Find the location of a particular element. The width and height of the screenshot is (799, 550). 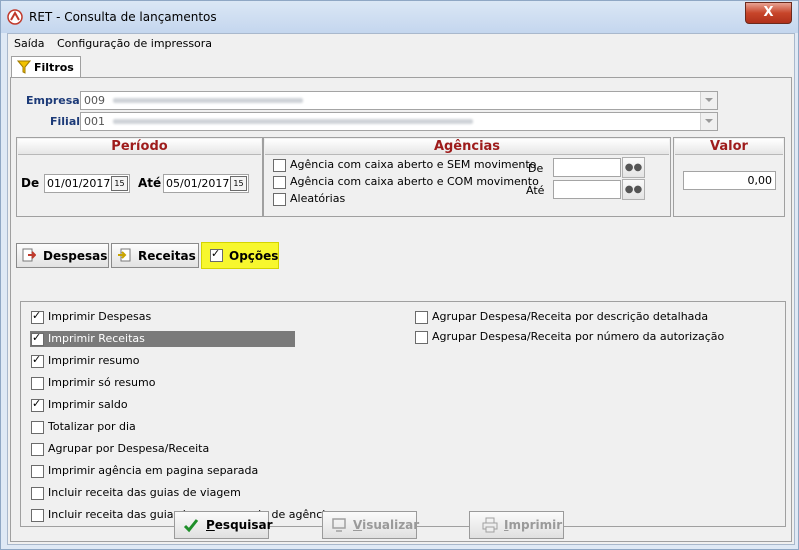

agencias-title: Agências is located at coordinates (467, 147).